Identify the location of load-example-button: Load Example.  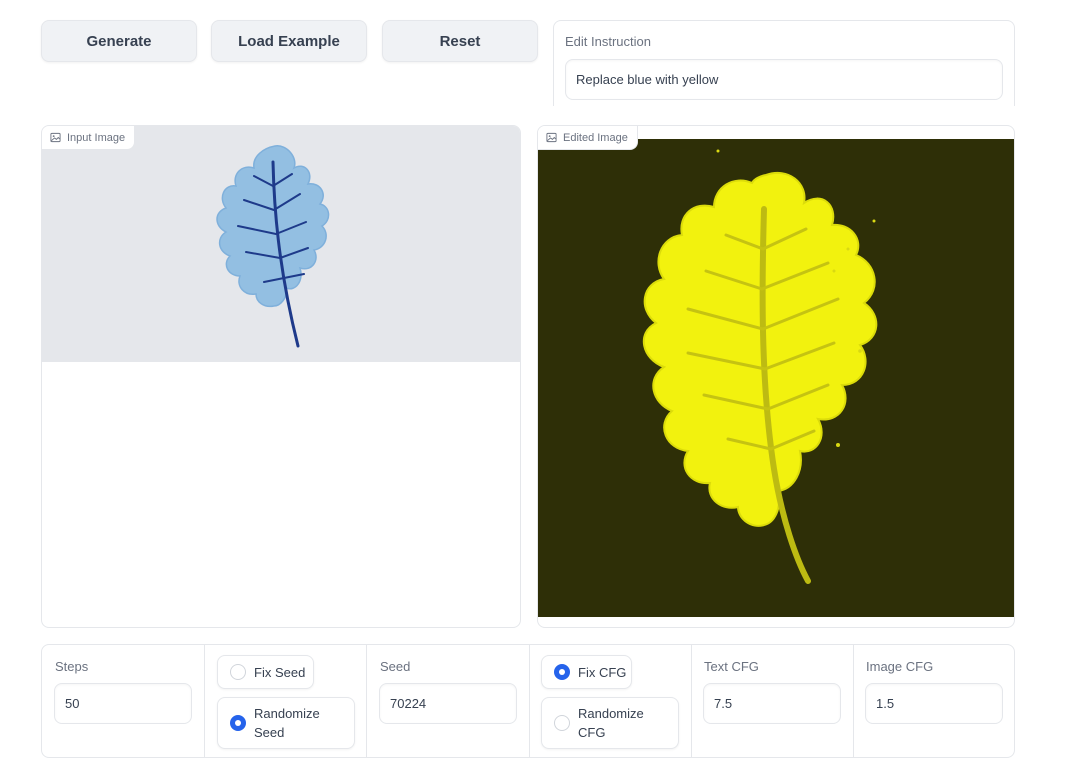
(289, 41).